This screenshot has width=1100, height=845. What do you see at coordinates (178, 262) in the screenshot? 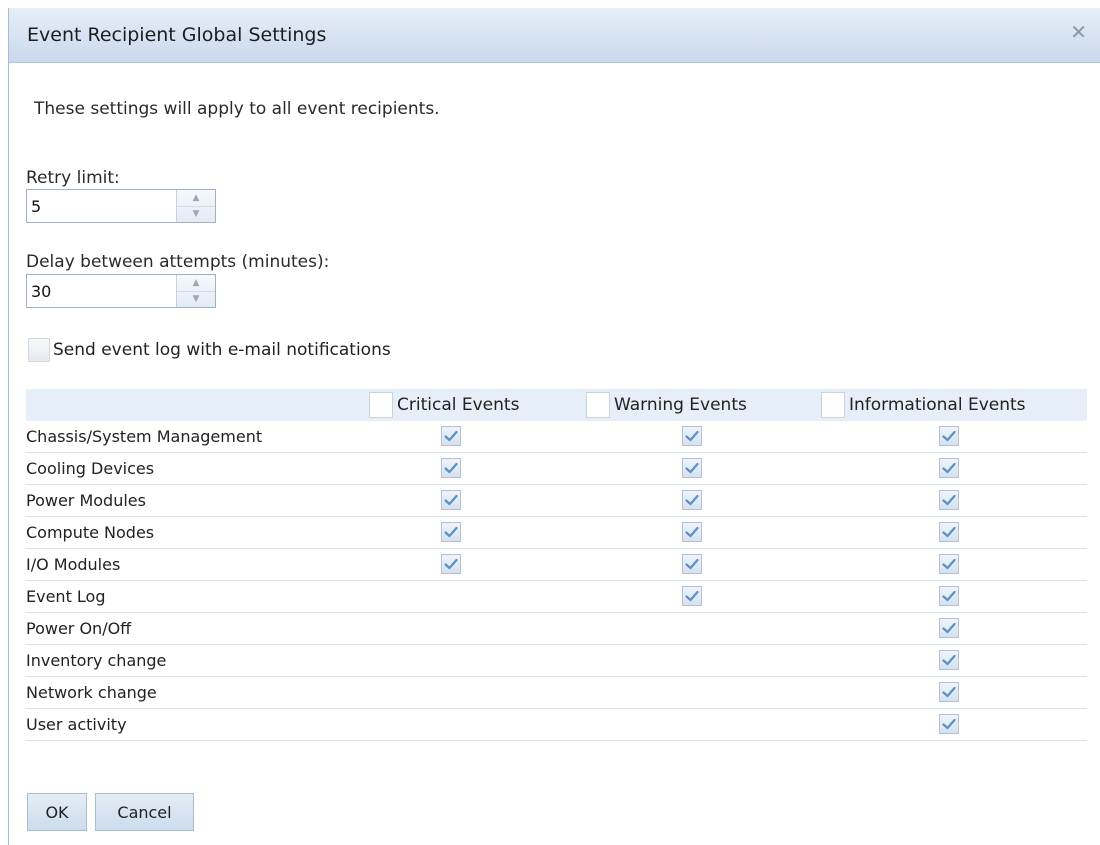
I see `delay-label: Delay between attempts (minutes):` at bounding box center [178, 262].